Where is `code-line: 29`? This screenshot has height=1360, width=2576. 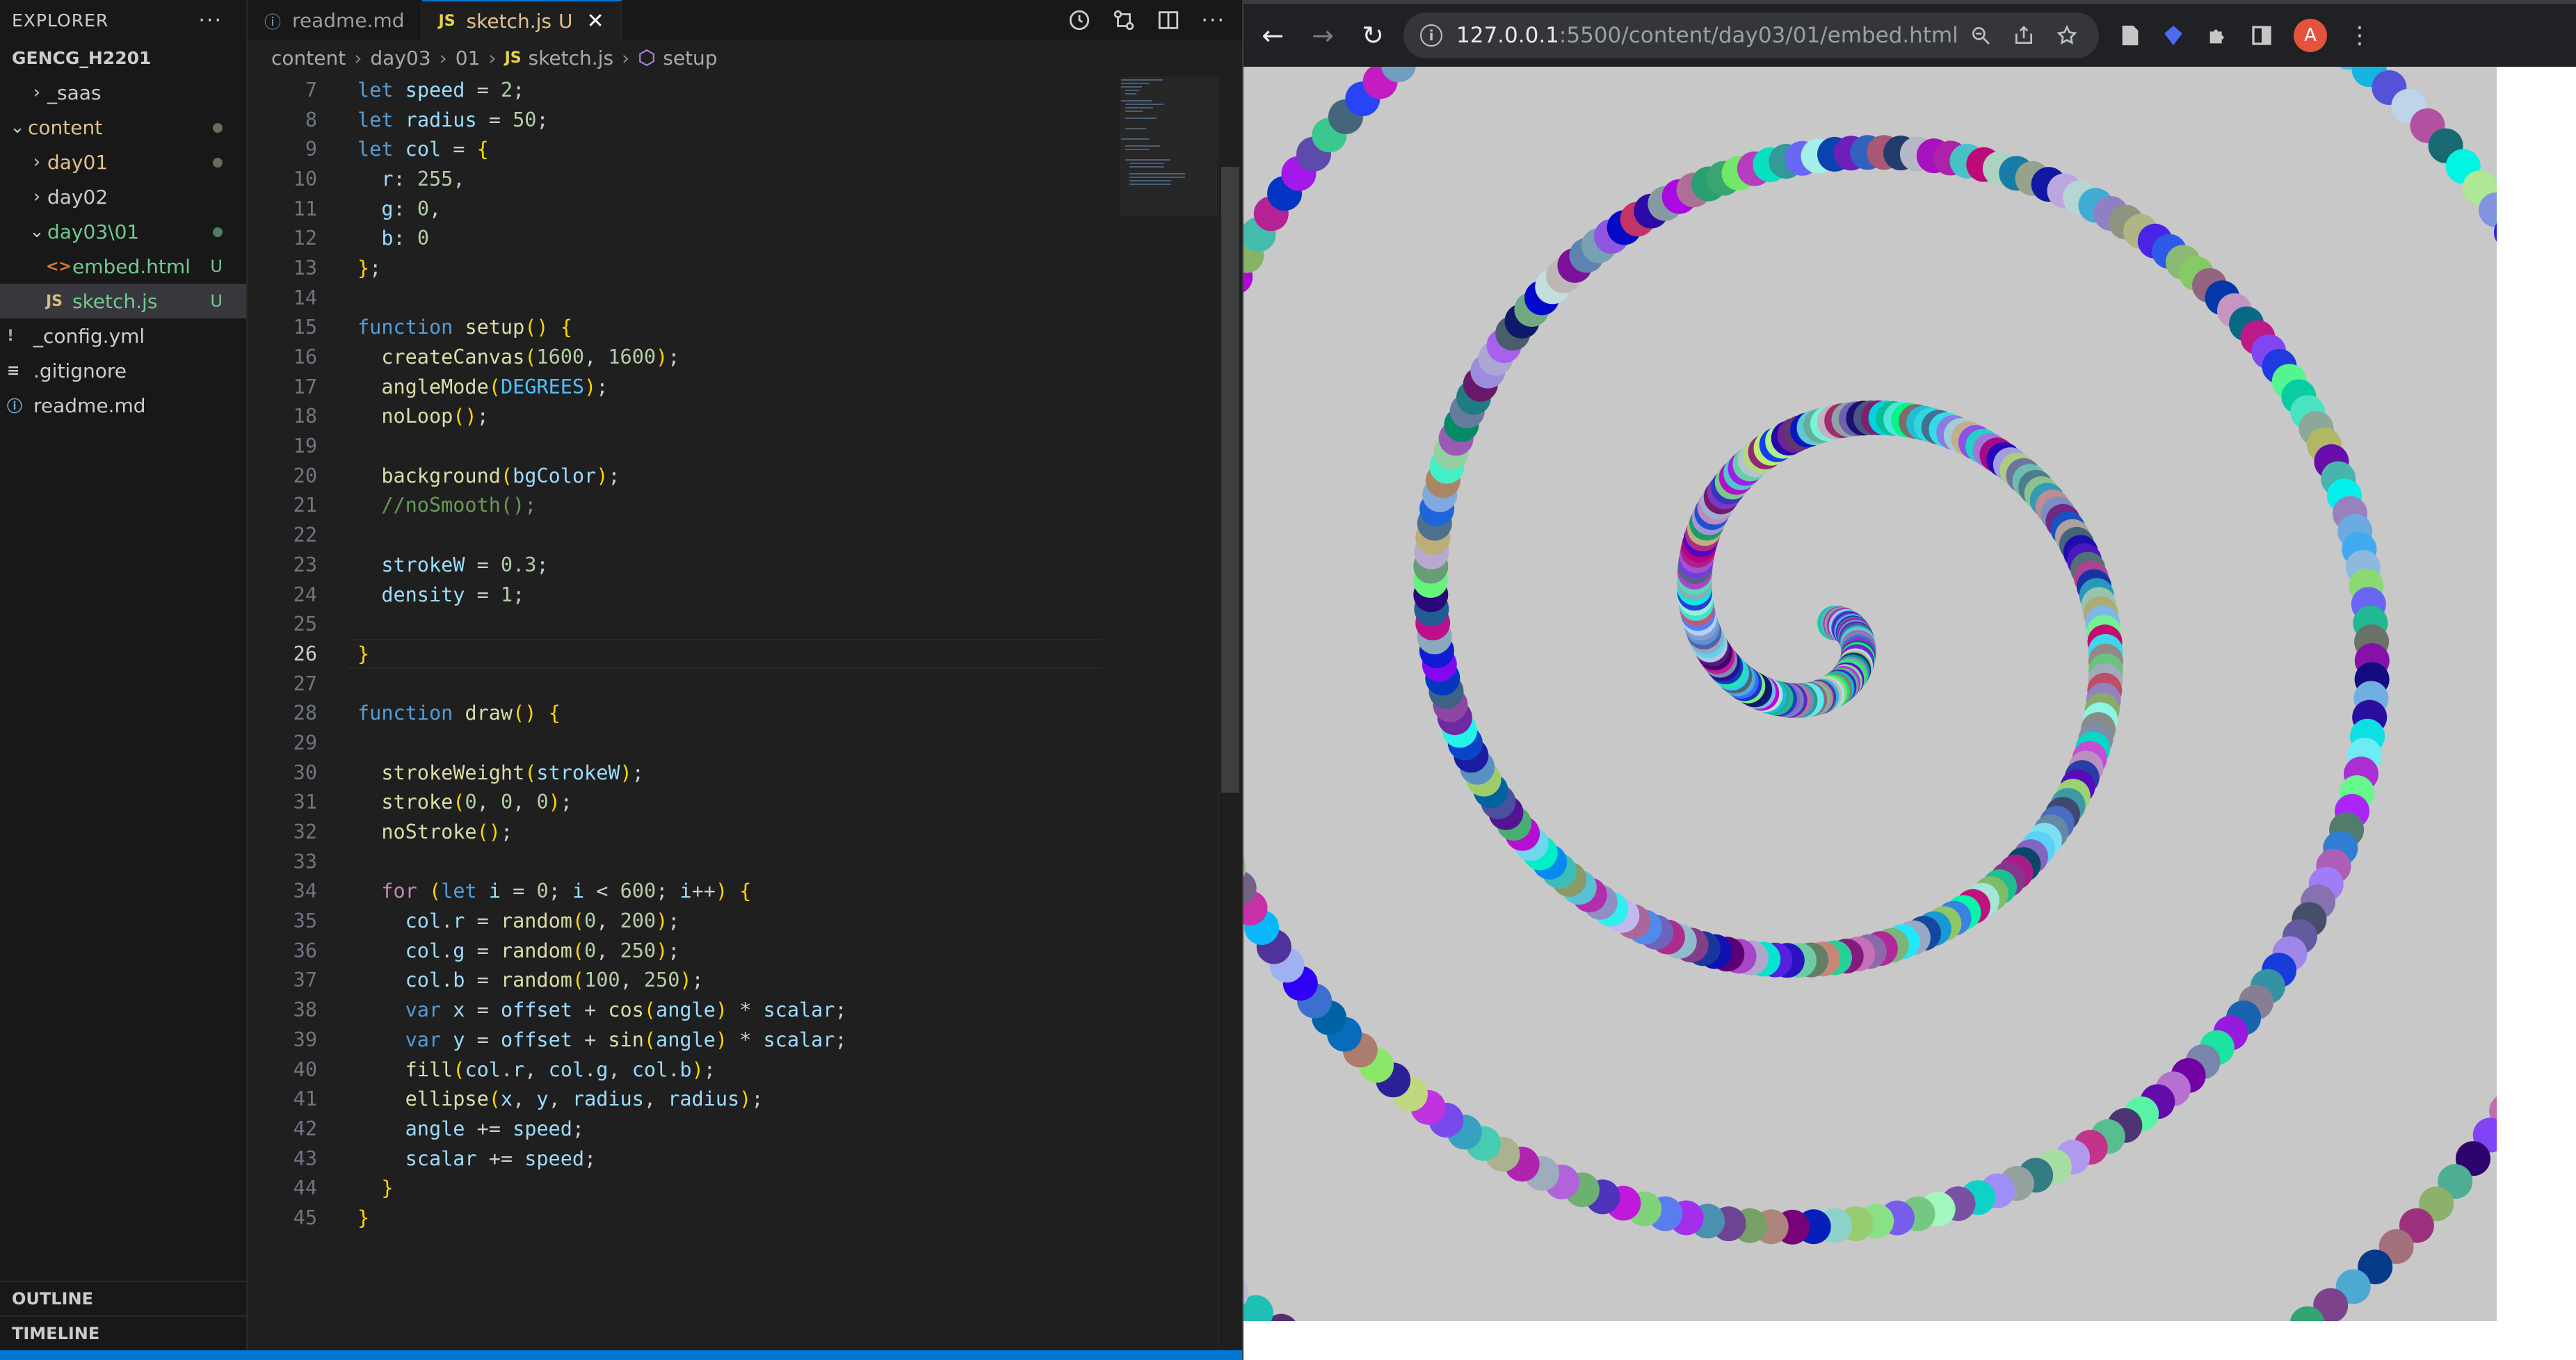 code-line: 29 is located at coordinates (745, 743).